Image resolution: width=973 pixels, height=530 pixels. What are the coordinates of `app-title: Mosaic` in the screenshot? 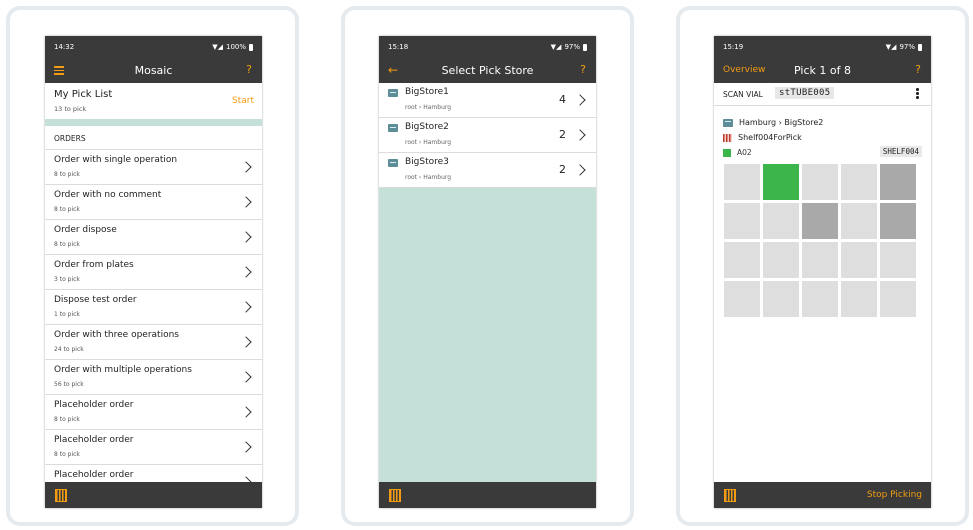 It's located at (153, 70).